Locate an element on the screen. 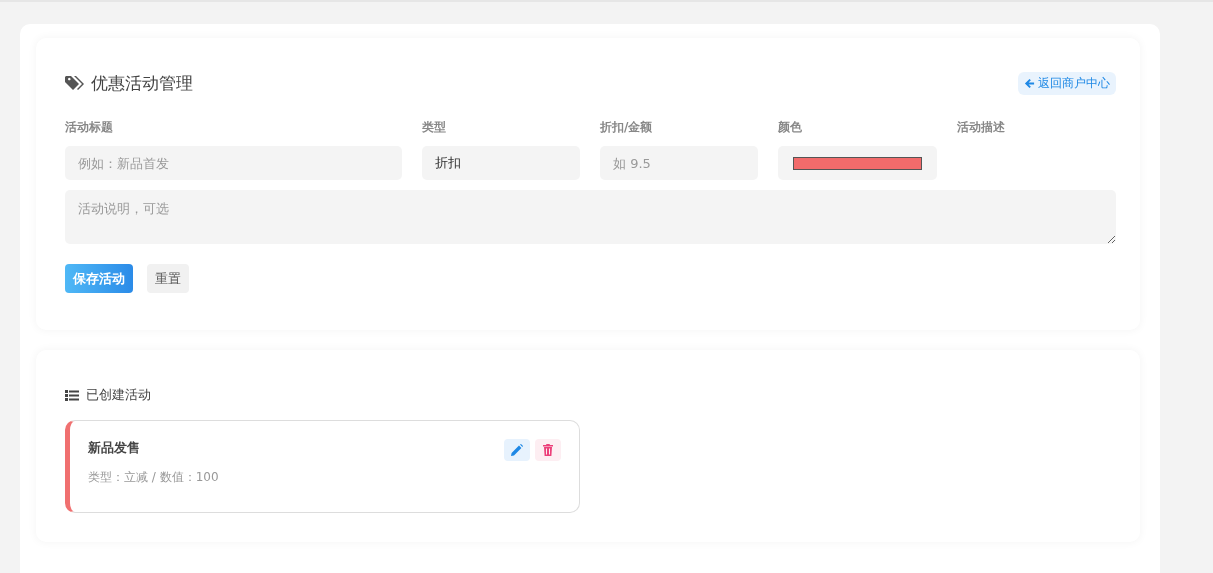 This screenshot has width=1213, height=573. input-field: 例如：新品首发 is located at coordinates (233, 163).